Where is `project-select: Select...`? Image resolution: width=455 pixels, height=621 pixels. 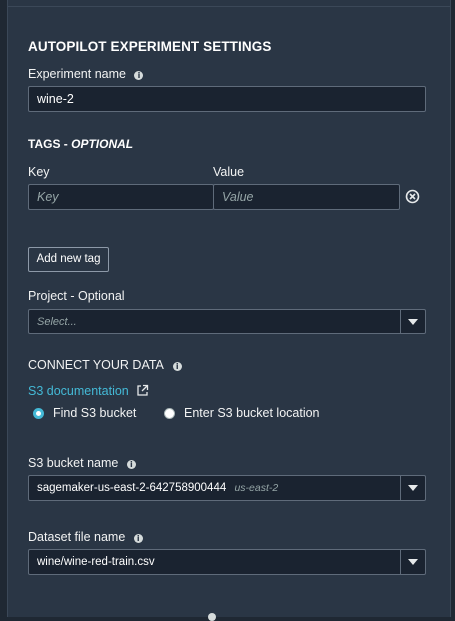 project-select: Select... is located at coordinates (227, 321).